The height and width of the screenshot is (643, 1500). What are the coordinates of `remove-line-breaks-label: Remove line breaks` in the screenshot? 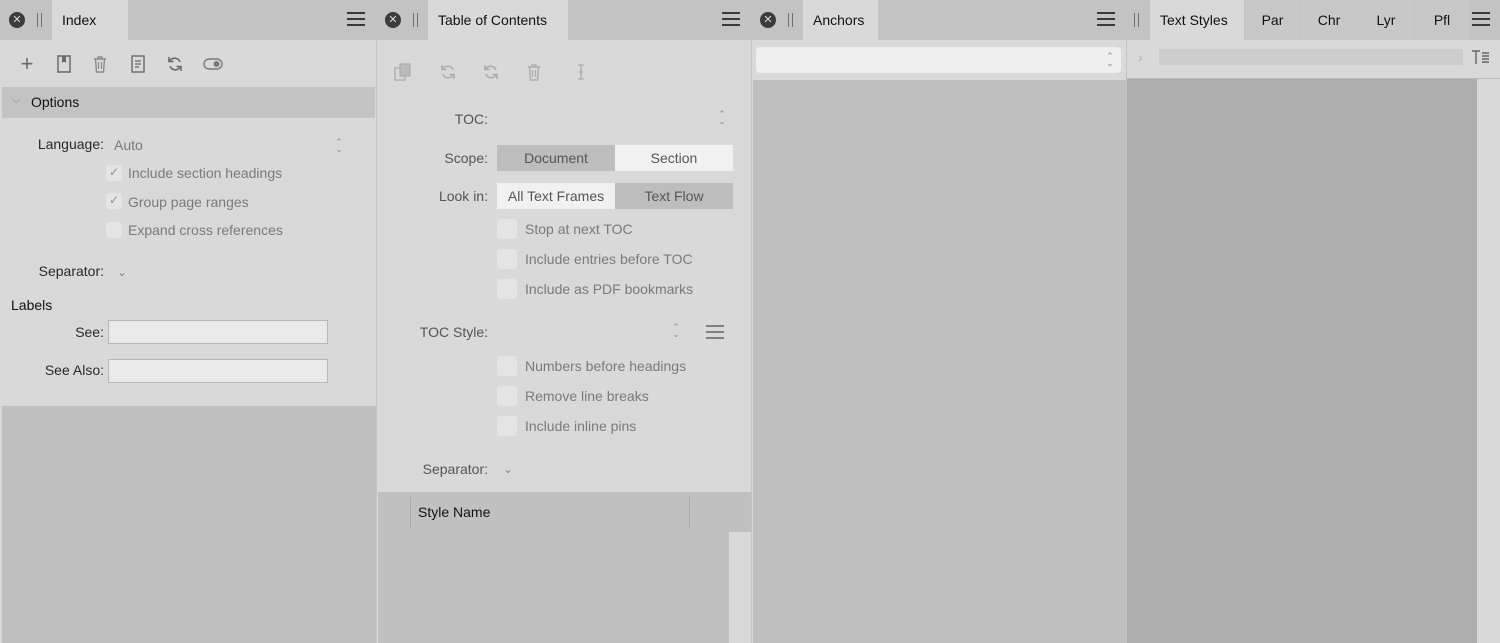 It's located at (587, 396).